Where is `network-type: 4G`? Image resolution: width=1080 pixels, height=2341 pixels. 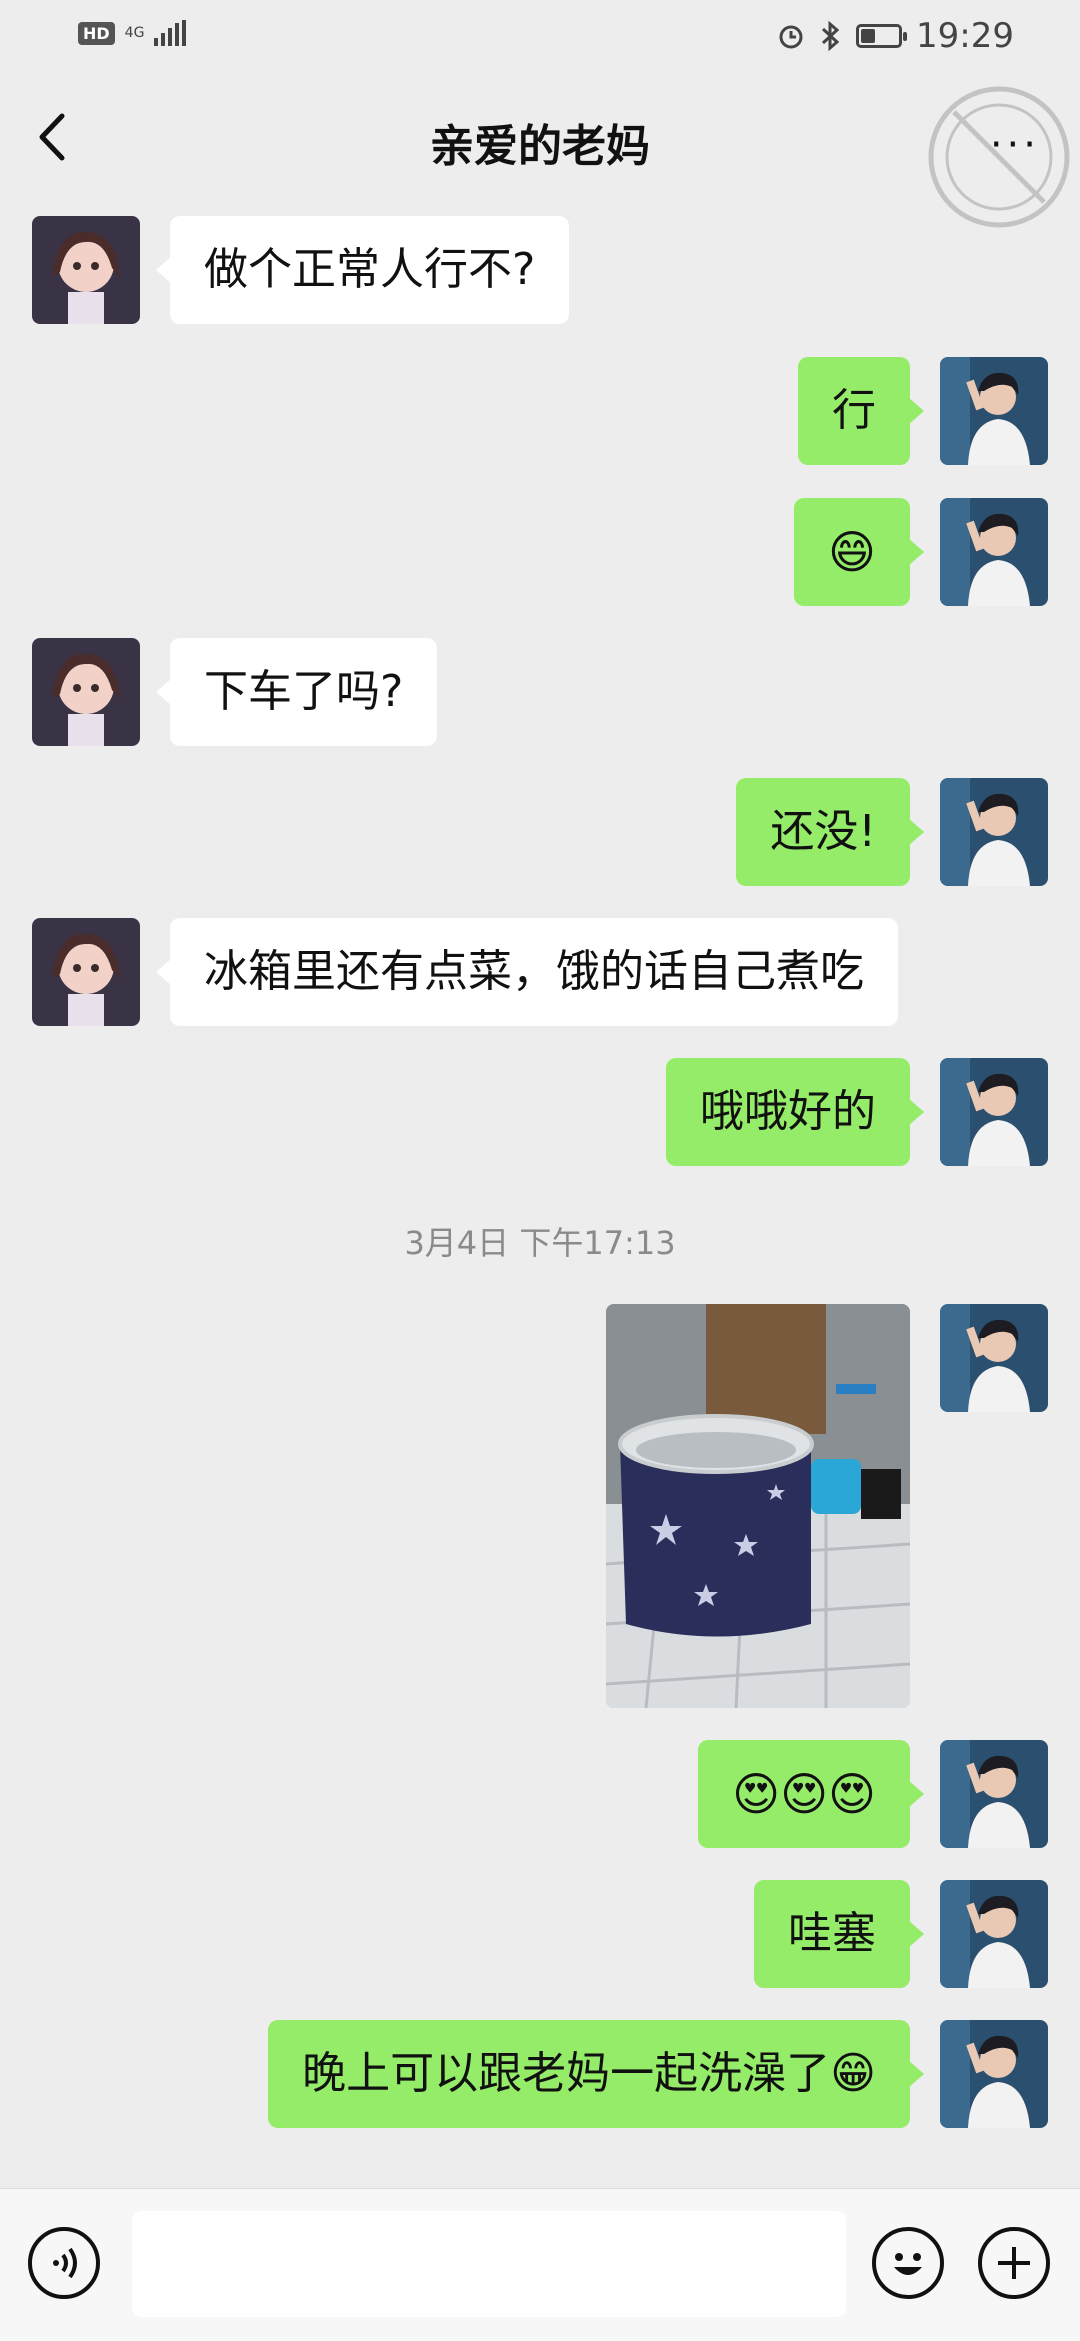
network-type: 4G is located at coordinates (134, 33).